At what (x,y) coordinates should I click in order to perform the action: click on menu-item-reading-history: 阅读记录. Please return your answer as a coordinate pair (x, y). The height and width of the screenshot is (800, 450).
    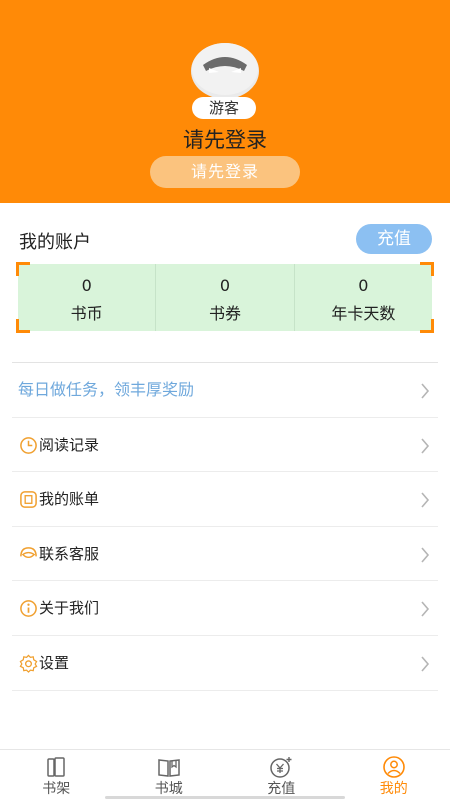
    Looking at the image, I should click on (225, 445).